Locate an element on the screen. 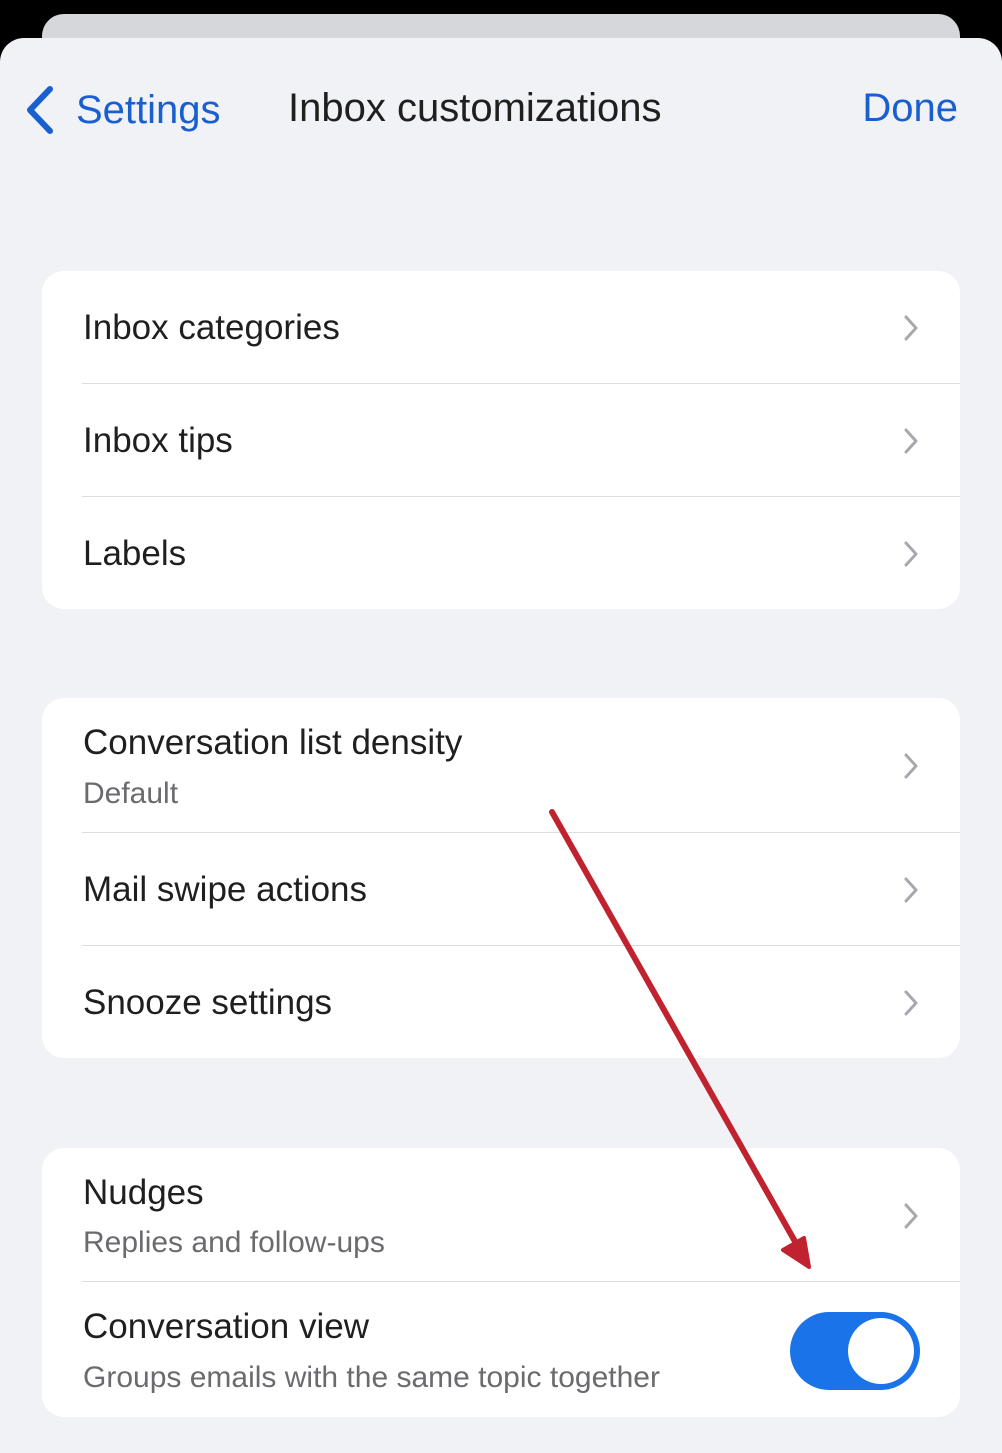 This screenshot has width=1002, height=1453. row-title: Mail swipe actions is located at coordinates (225, 889).